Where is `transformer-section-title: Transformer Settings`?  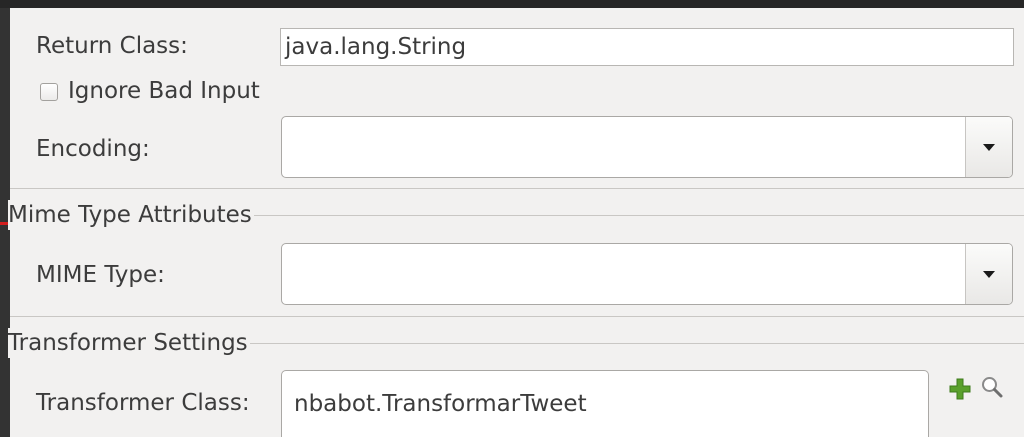
transformer-section-title: Transformer Settings is located at coordinates (129, 343).